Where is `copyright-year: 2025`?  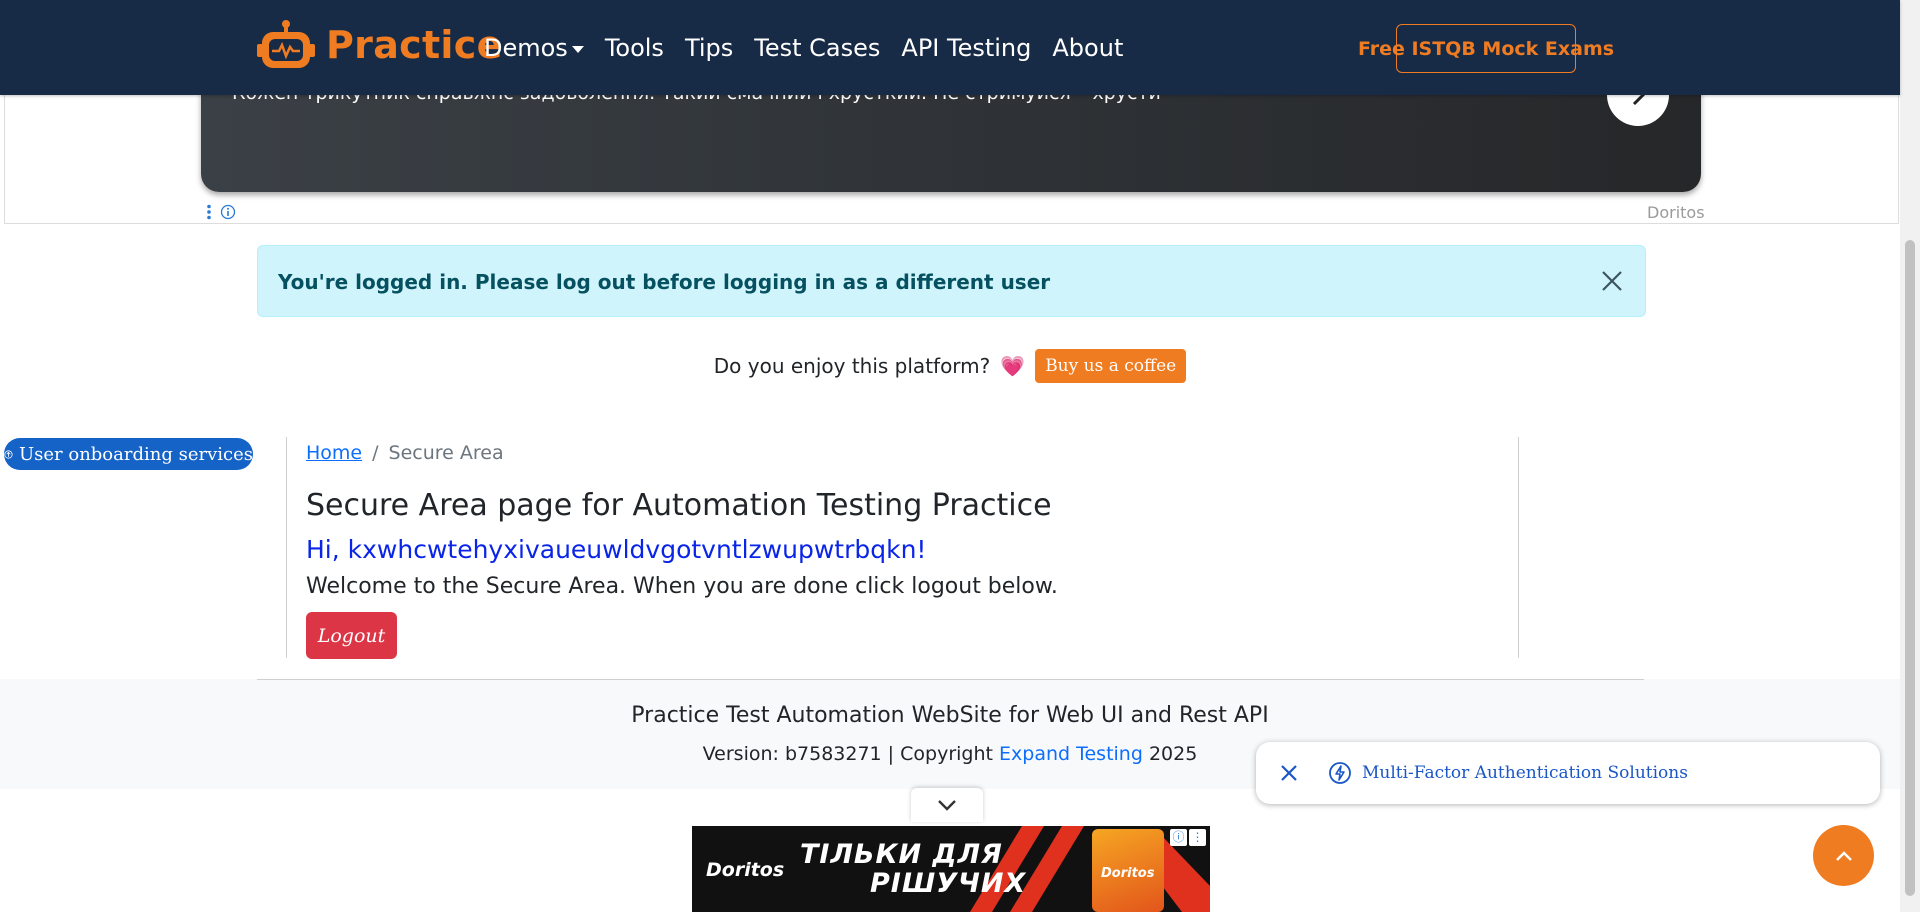 copyright-year: 2025 is located at coordinates (1170, 754).